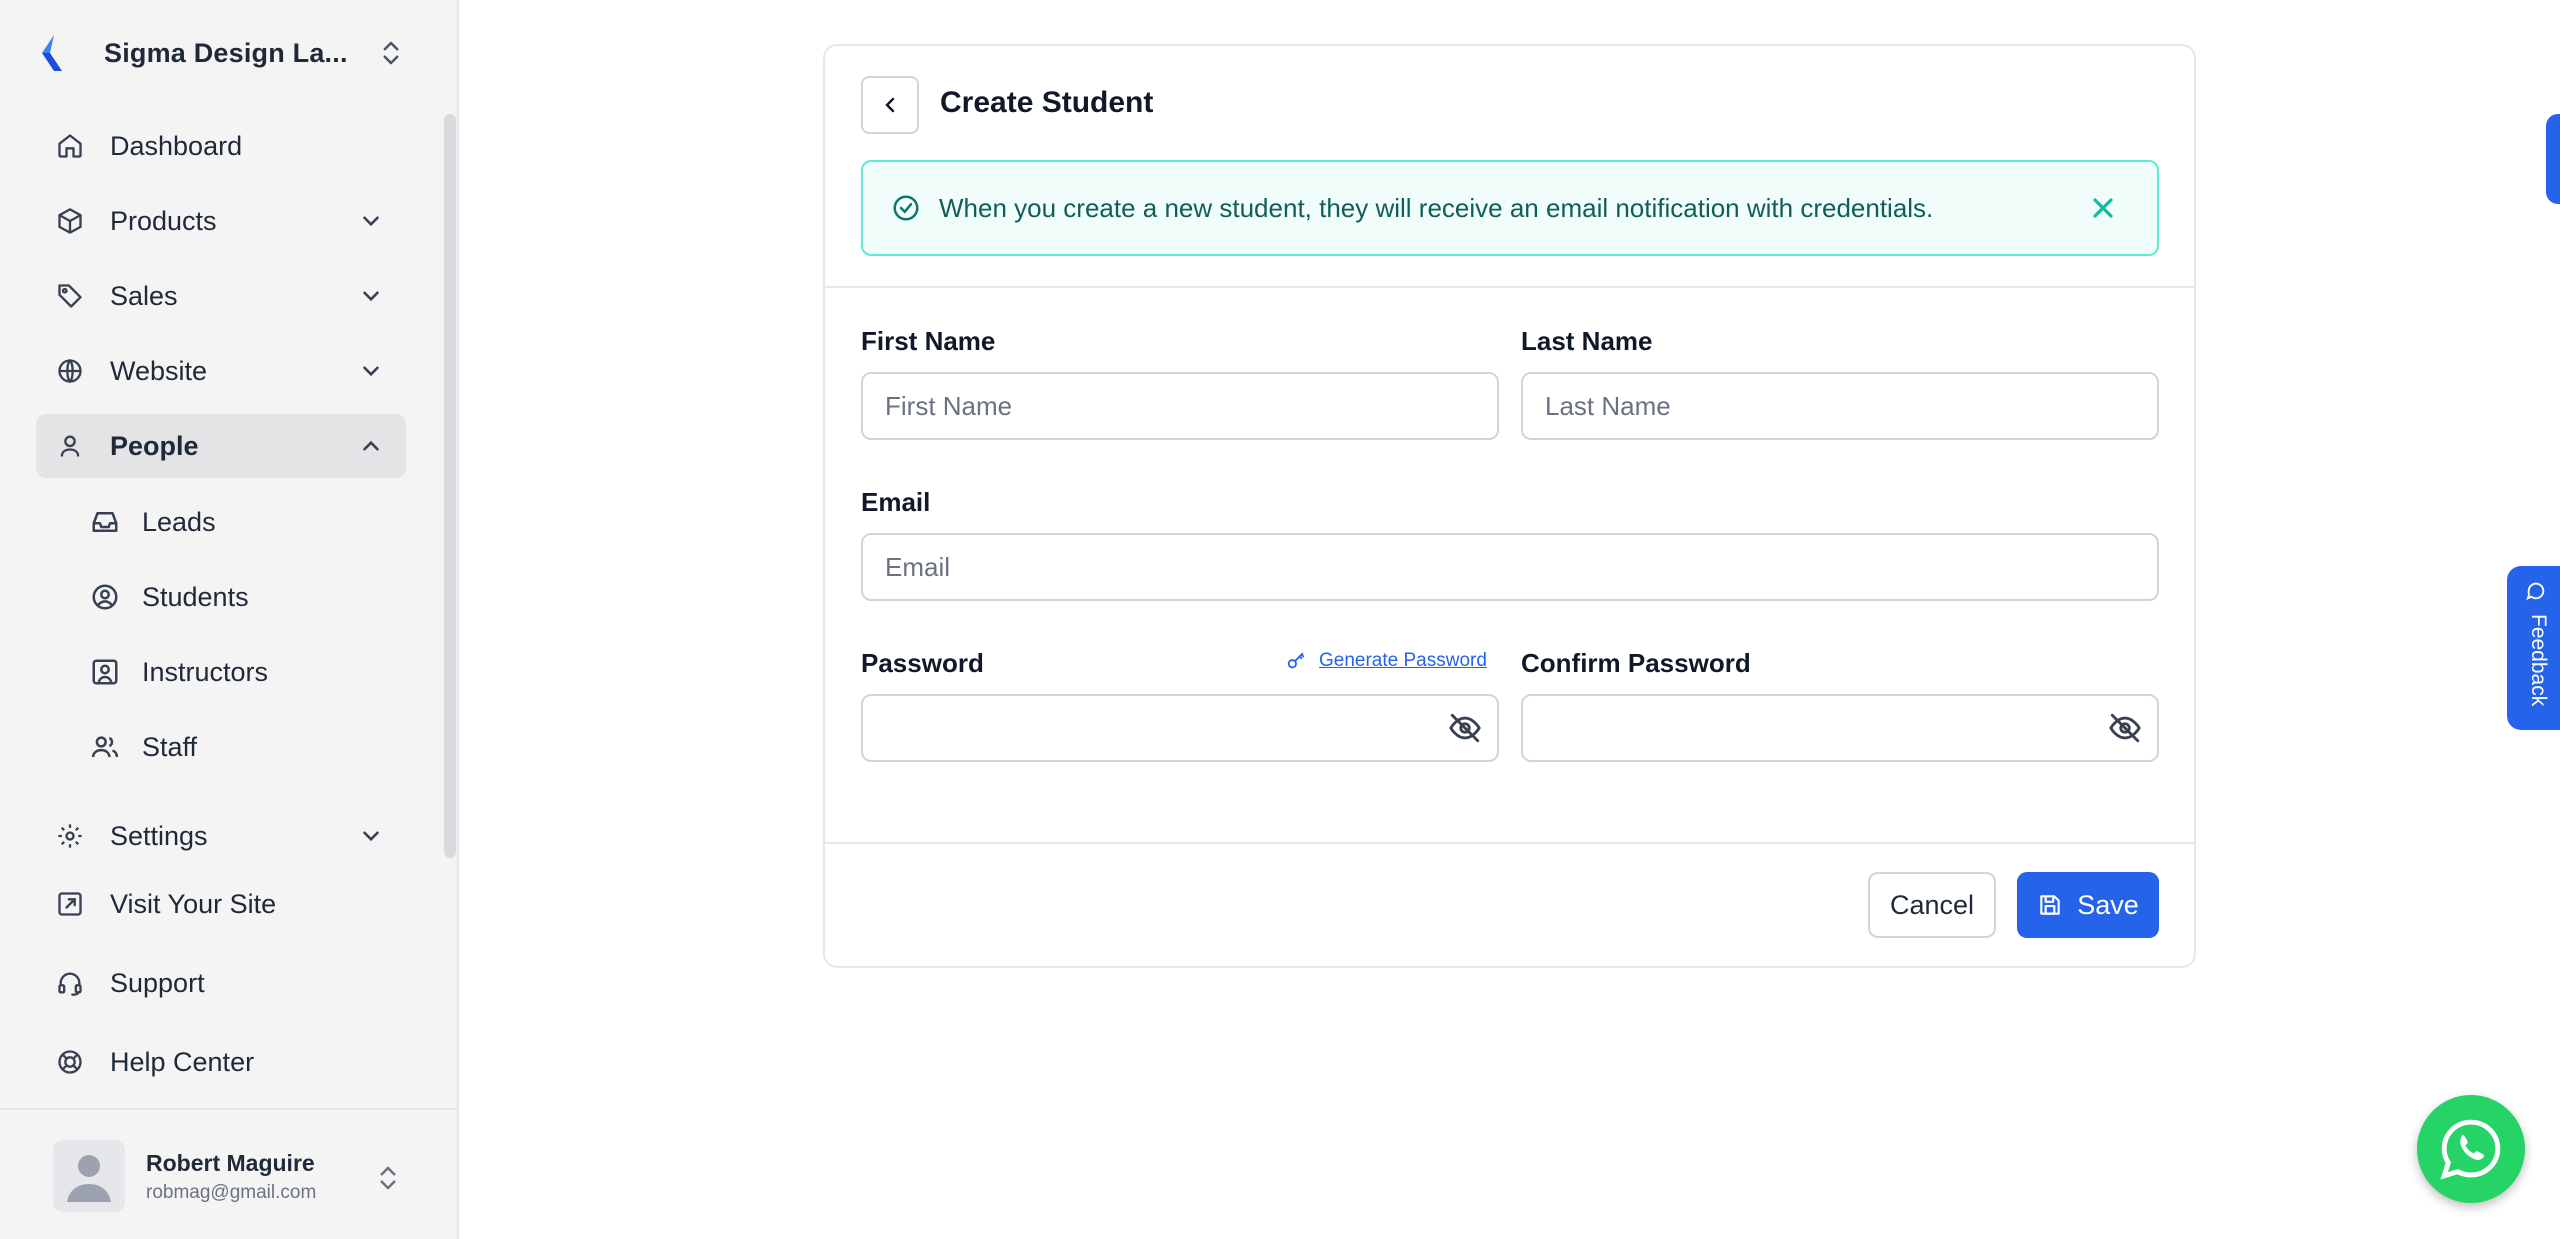  I want to click on password-label: Password, so click(922, 663).